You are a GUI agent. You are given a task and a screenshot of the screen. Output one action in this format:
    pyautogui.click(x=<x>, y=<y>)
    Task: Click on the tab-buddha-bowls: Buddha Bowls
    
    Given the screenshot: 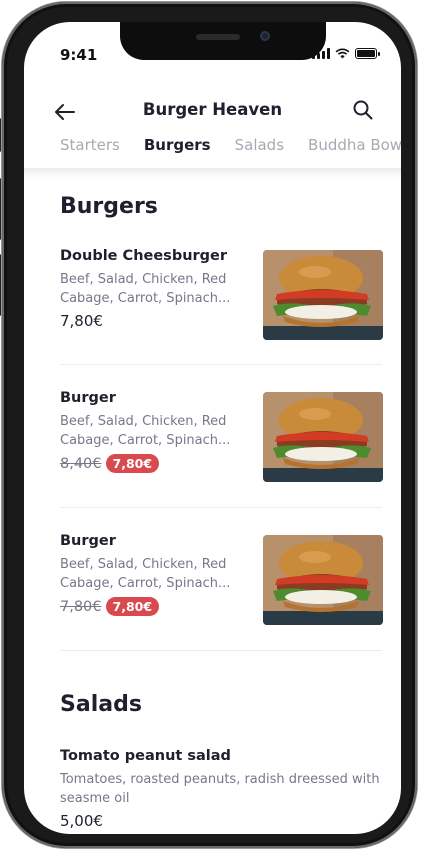 What is the action you would take?
    pyautogui.click(x=354, y=145)
    